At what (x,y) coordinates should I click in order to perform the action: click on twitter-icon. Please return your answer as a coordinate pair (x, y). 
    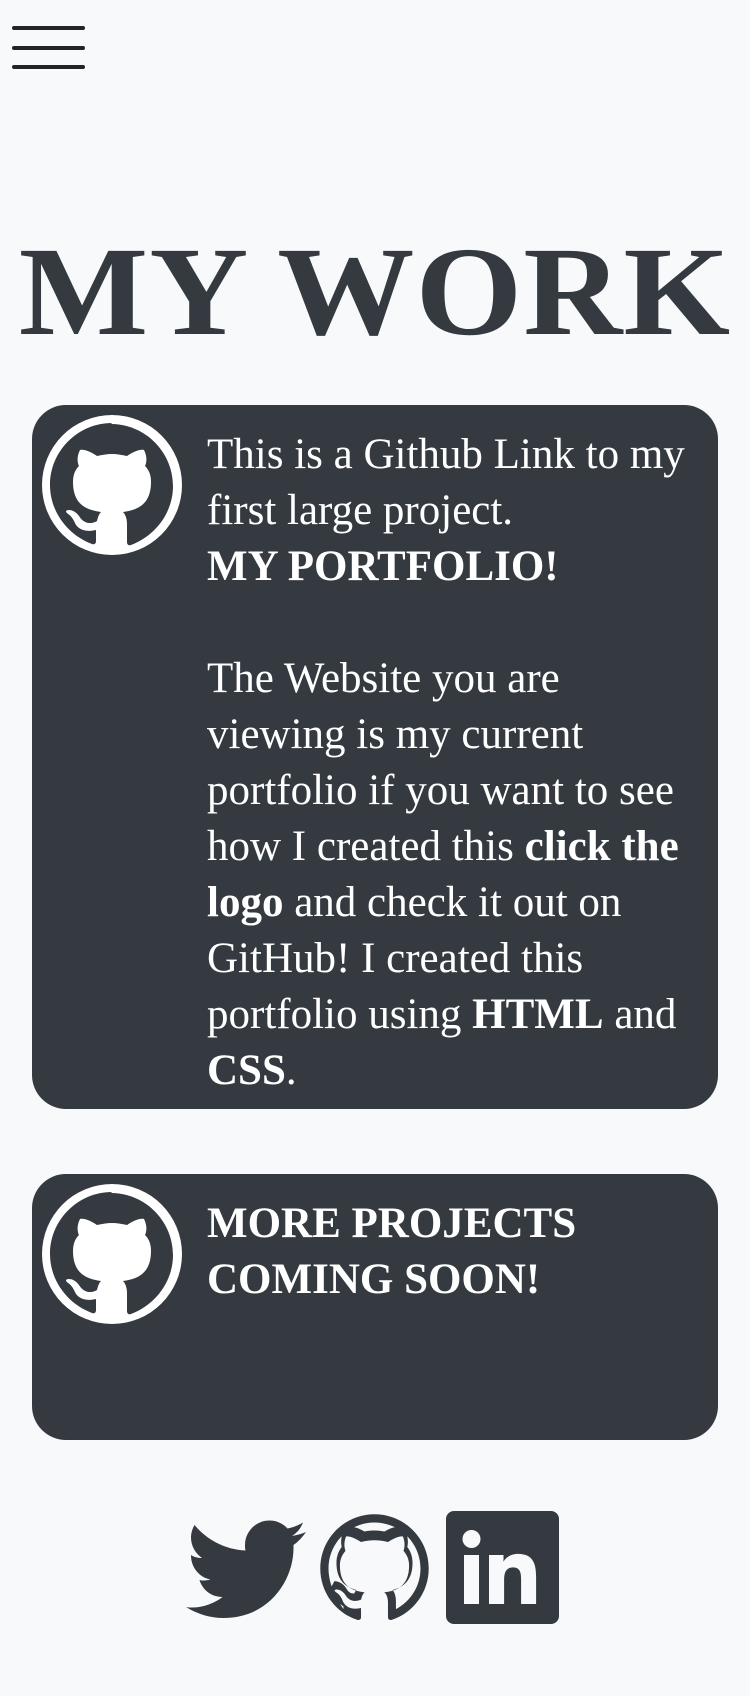
    Looking at the image, I should click on (246, 1570).